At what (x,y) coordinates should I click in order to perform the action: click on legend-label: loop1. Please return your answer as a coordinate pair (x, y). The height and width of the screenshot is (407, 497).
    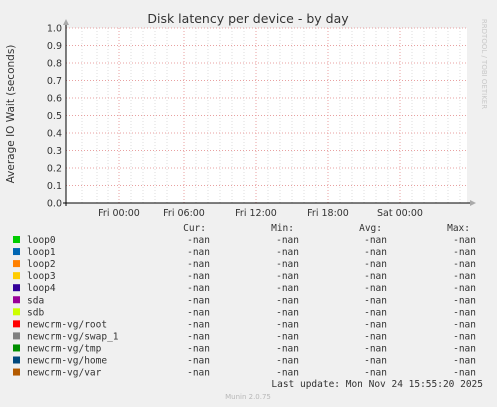
    Looking at the image, I should click on (41, 252).